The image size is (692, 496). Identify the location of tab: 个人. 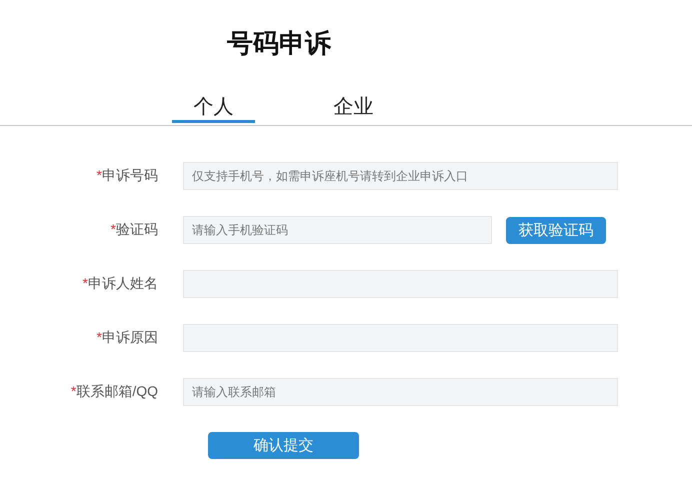
(213, 108).